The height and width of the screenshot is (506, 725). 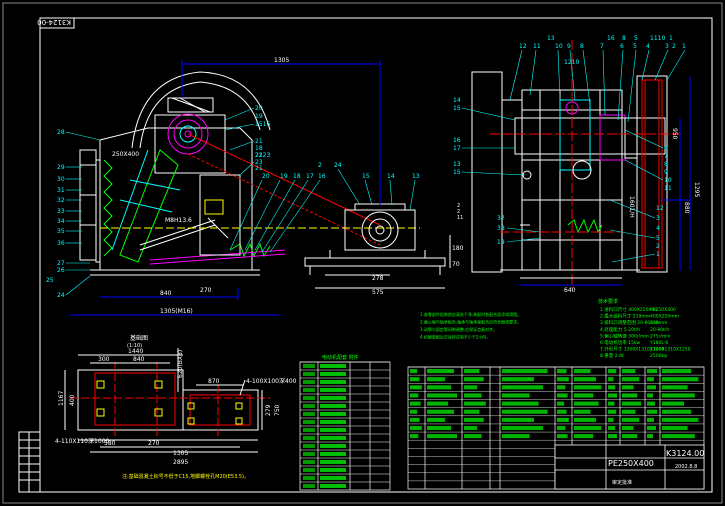 What do you see at coordinates (636, 38) in the screenshot?
I see `callout: 5` at bounding box center [636, 38].